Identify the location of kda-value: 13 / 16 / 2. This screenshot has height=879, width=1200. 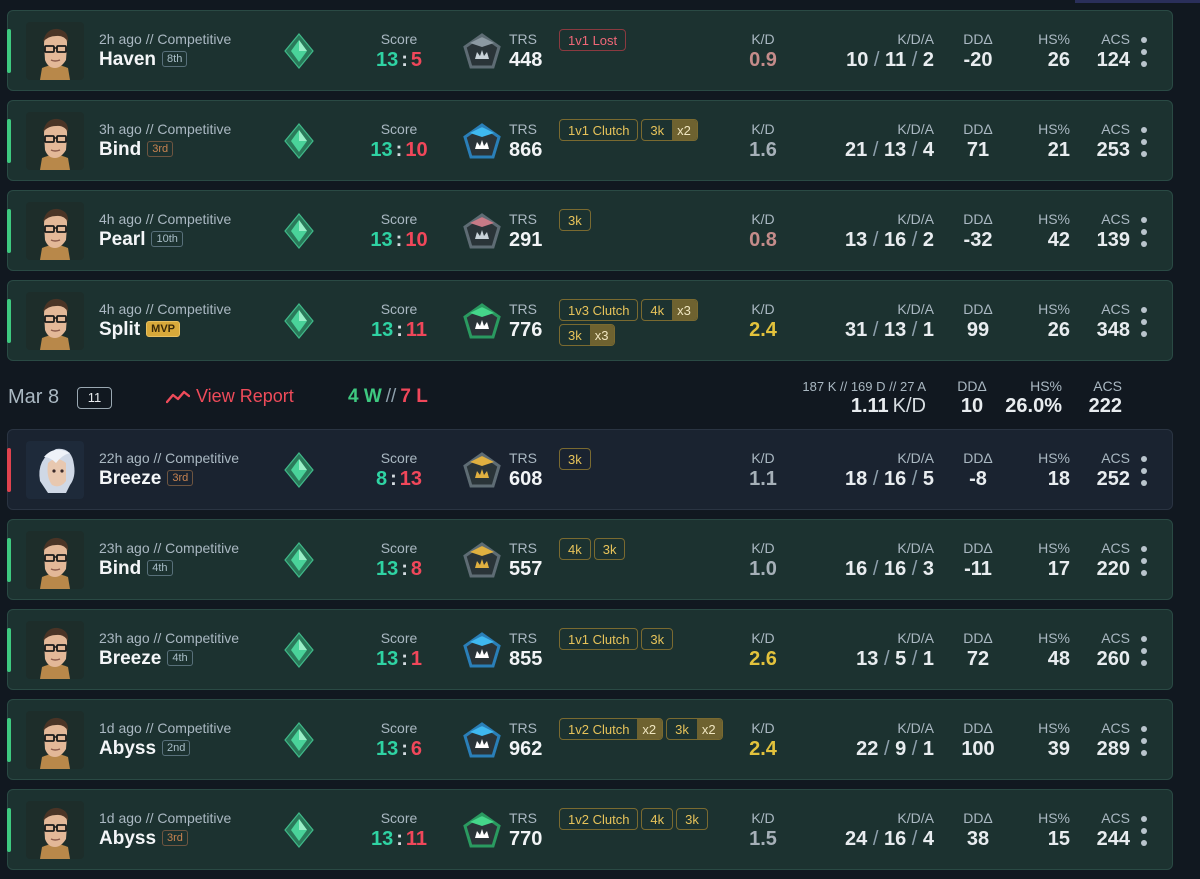
(871, 240).